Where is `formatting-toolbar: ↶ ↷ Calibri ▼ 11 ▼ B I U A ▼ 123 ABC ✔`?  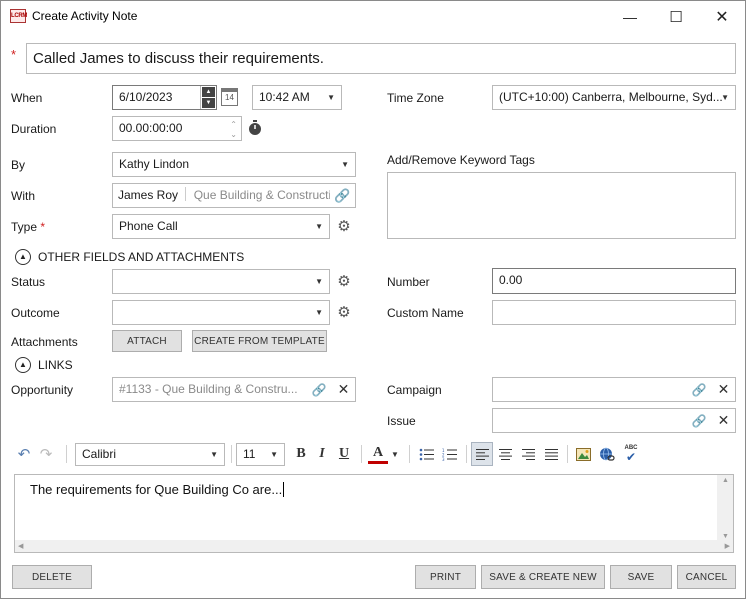
formatting-toolbar: ↶ ↷ Calibri ▼ 11 ▼ B I U A ▼ 123 ABC ✔ is located at coordinates (374, 455).